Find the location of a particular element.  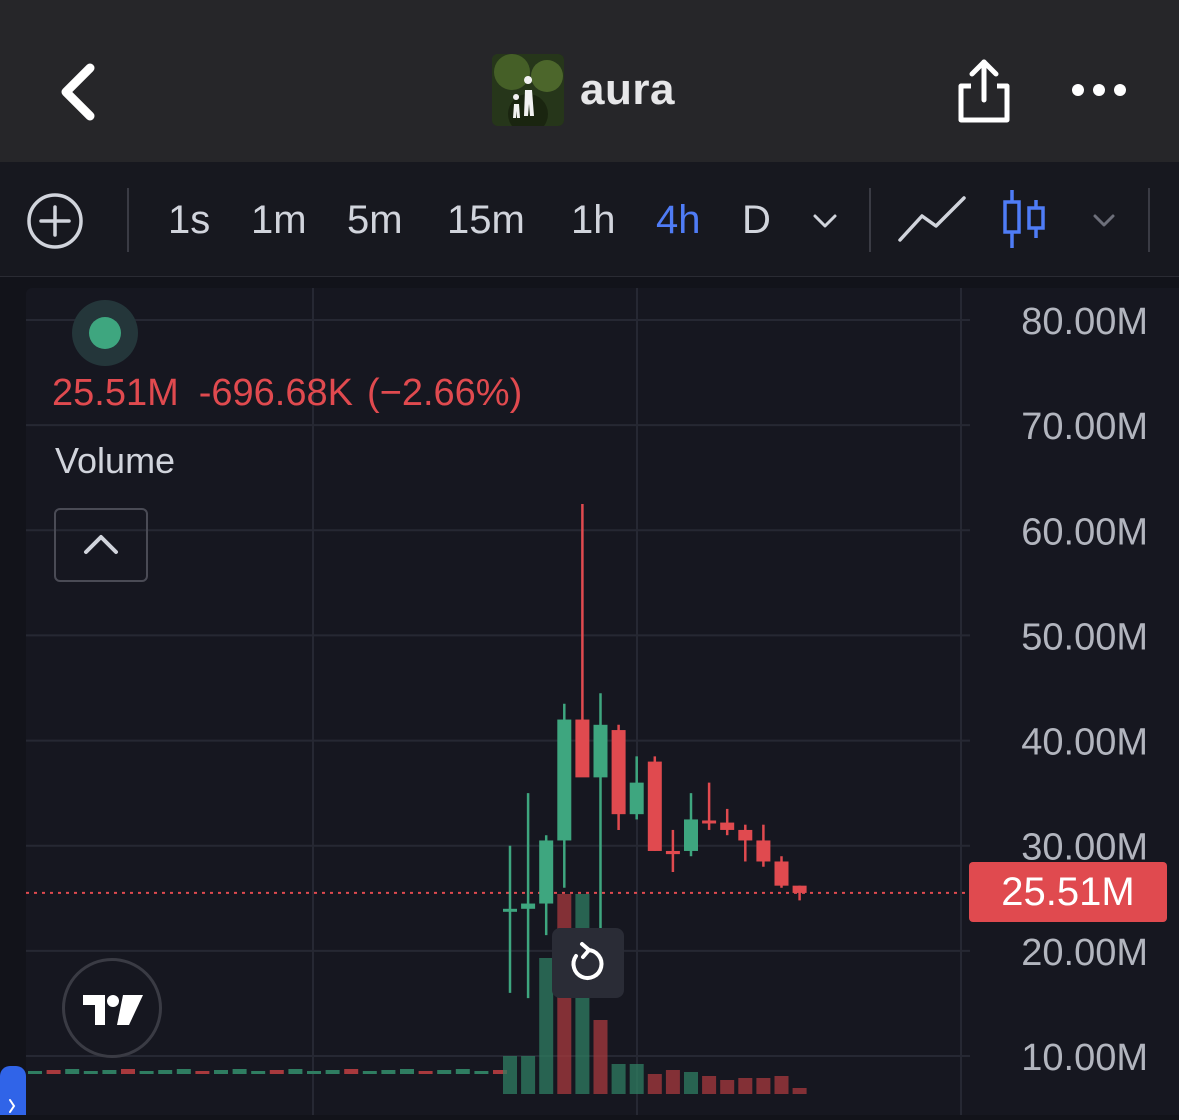

share-button is located at coordinates (984, 91).